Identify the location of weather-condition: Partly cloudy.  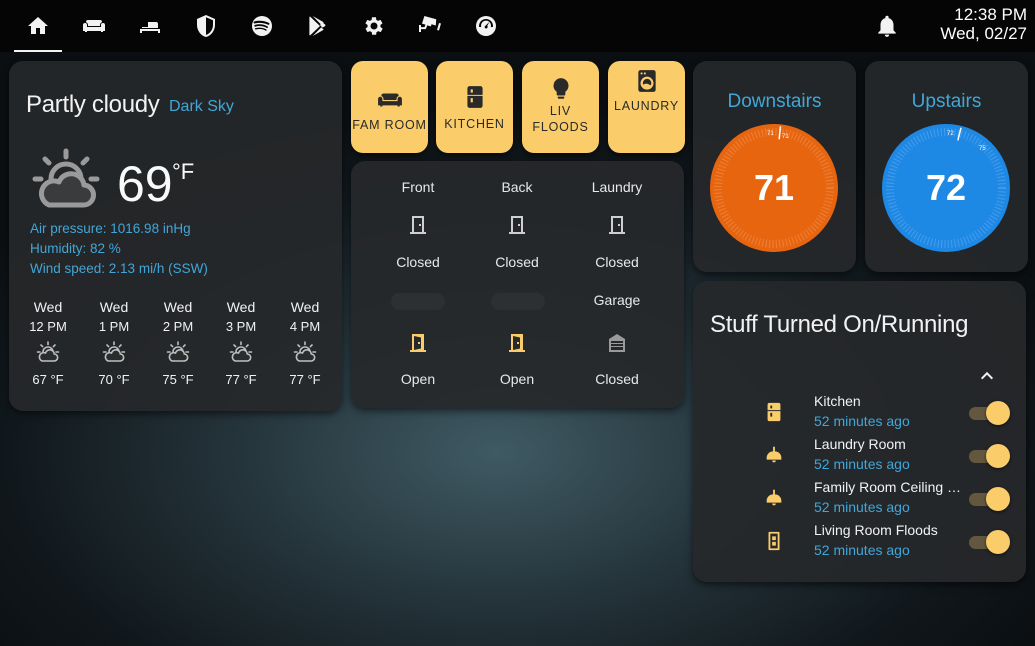
(93, 104).